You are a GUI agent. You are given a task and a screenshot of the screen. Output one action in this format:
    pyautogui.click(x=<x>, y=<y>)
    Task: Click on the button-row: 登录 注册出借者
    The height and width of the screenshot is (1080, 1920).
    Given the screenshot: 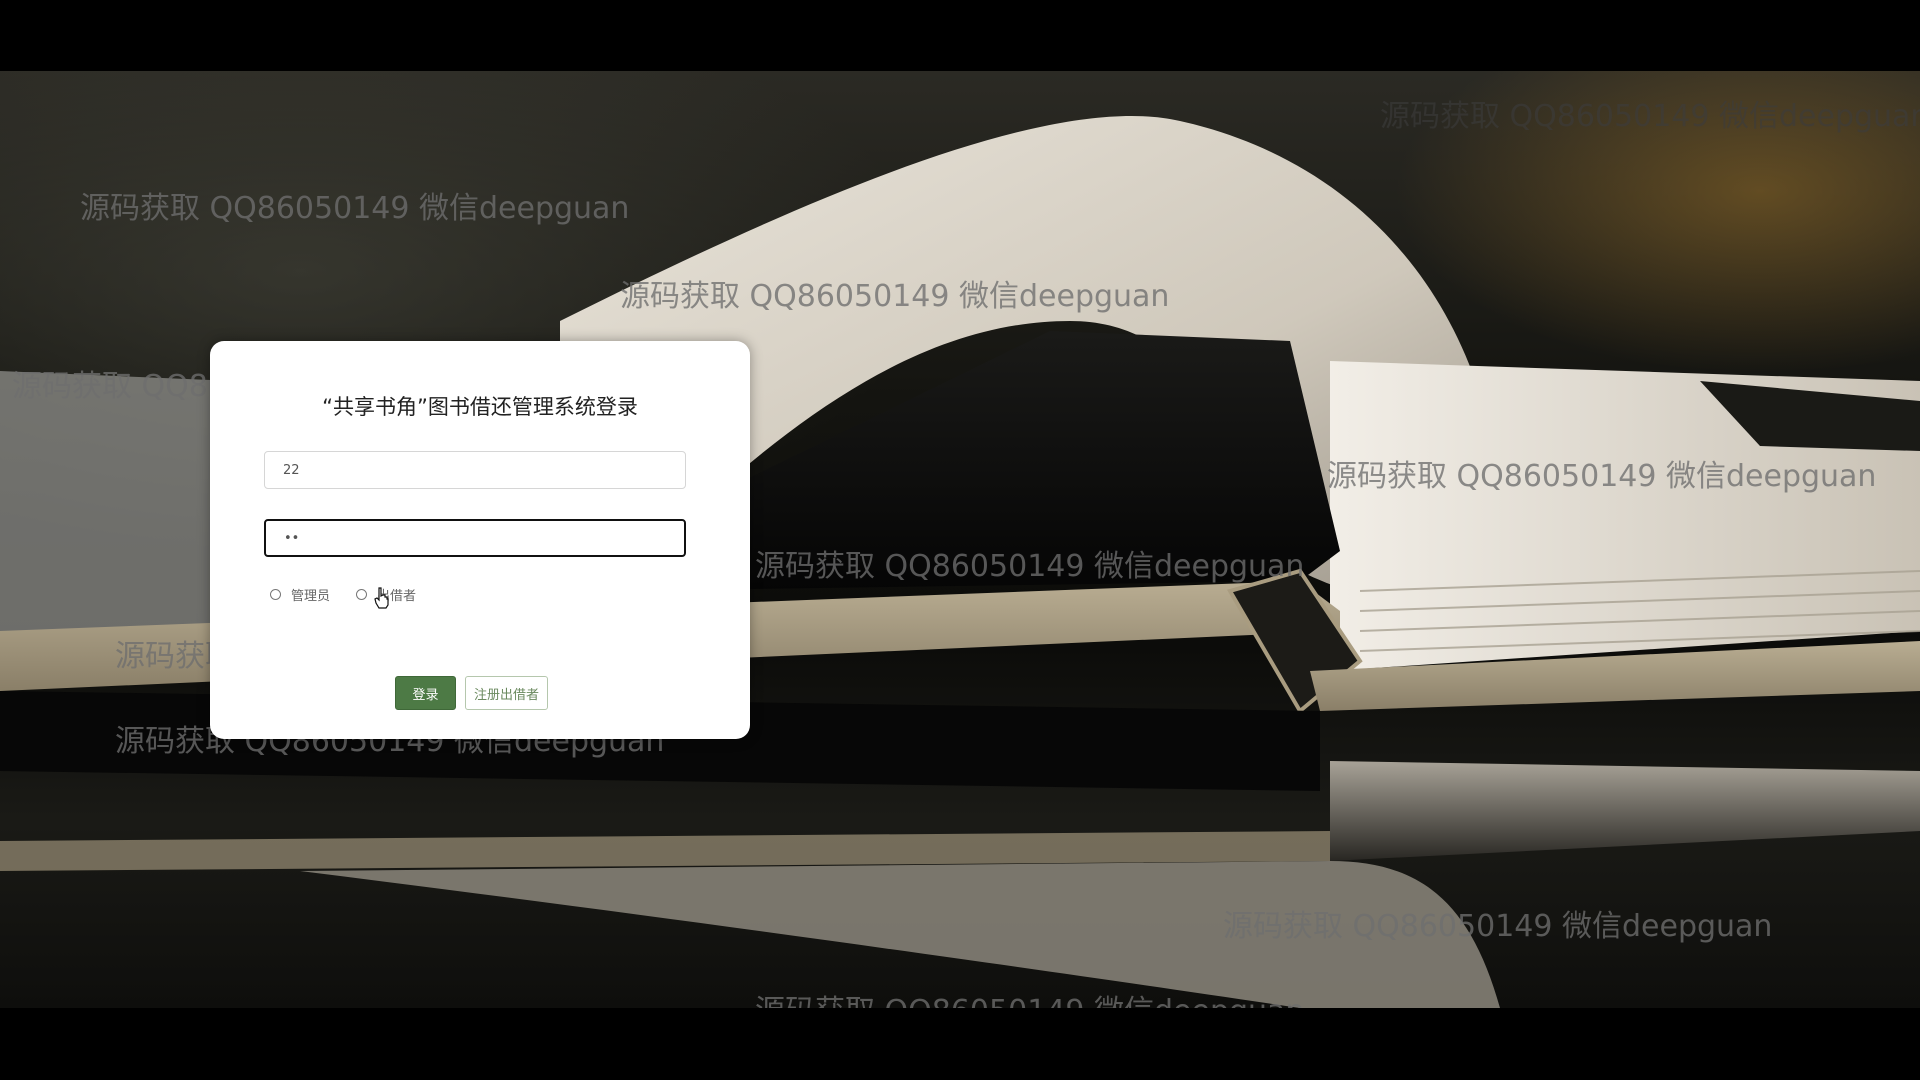 What is the action you would take?
    pyautogui.click(x=471, y=693)
    